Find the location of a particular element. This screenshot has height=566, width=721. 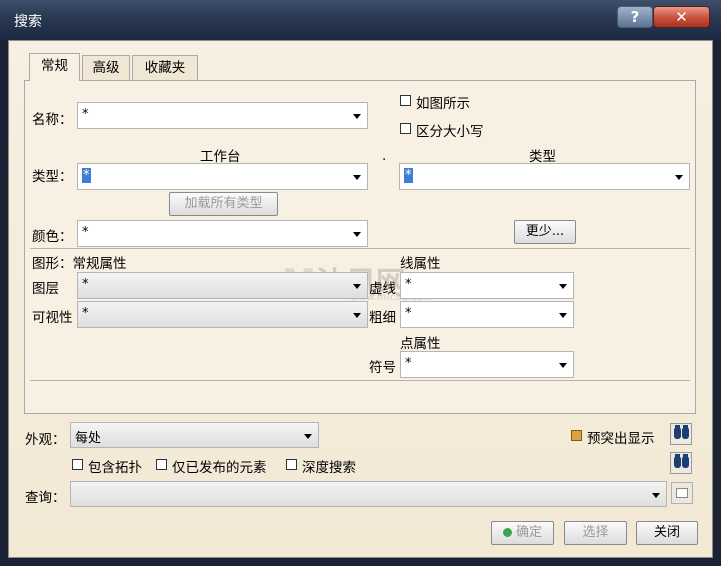

select-button: 选择 is located at coordinates (595, 533).